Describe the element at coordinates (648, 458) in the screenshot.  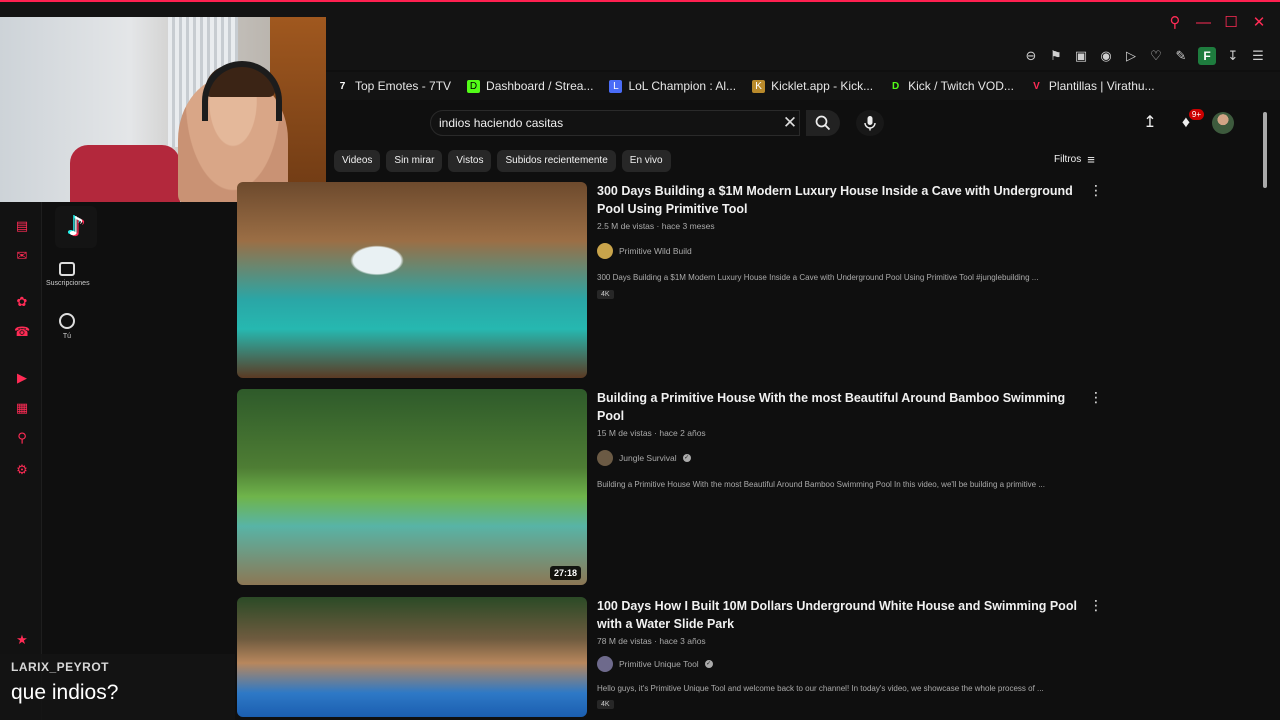
I see `channel-name: Jungle Survival` at that location.